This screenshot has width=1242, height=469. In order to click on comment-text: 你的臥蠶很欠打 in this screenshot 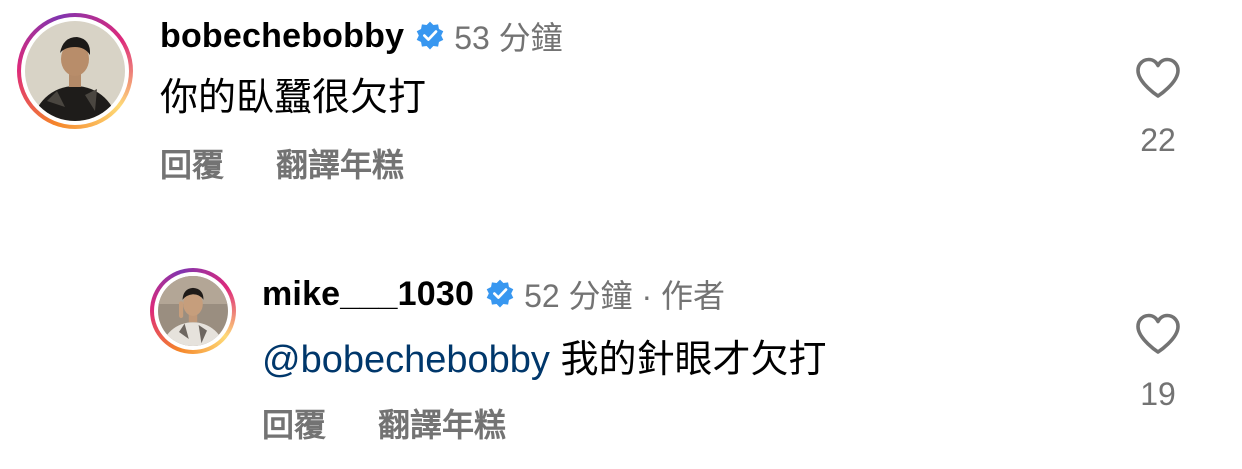, I will do `click(293, 98)`.